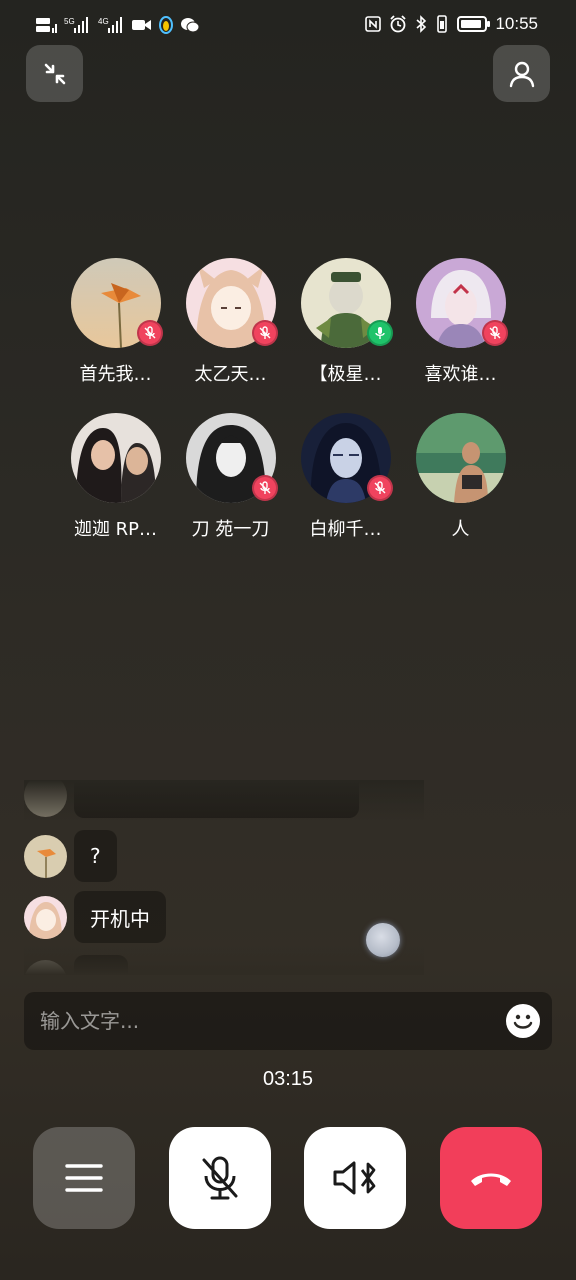  What do you see at coordinates (288, 28) in the screenshot?
I see `status-bar: 5G 4G 10:55` at bounding box center [288, 28].